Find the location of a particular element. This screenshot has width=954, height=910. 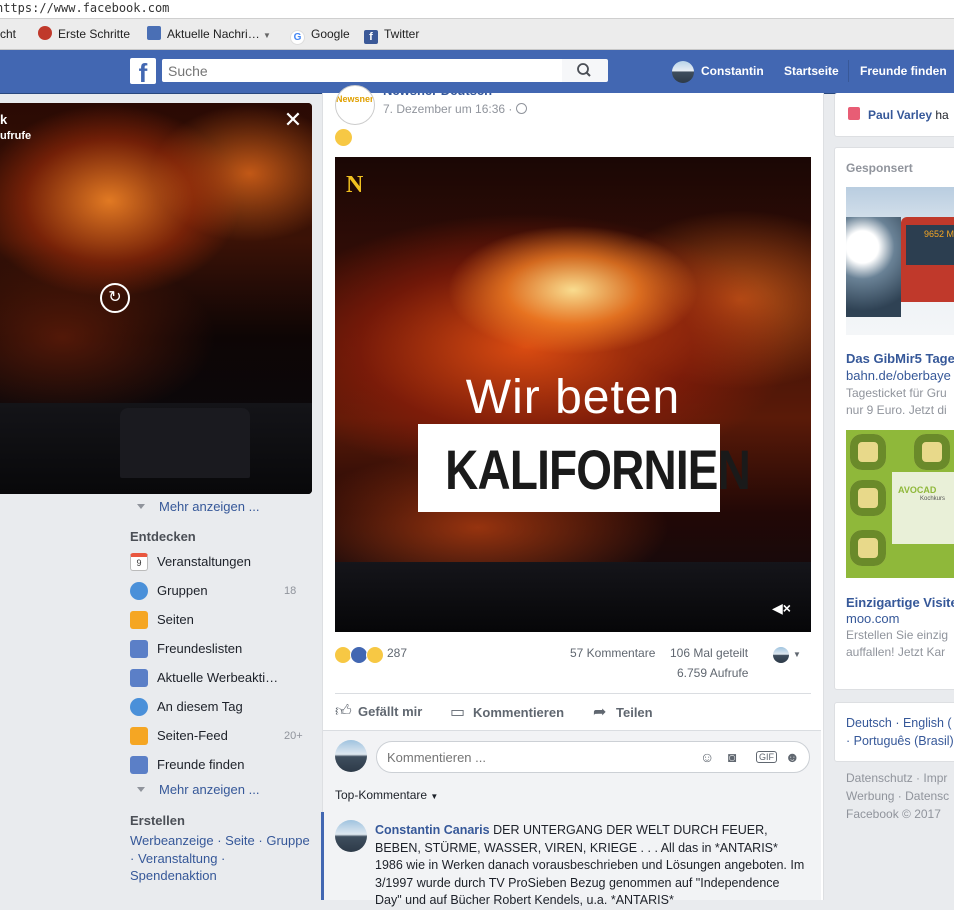

emoji-icon: ☺ is located at coordinates (707, 757).